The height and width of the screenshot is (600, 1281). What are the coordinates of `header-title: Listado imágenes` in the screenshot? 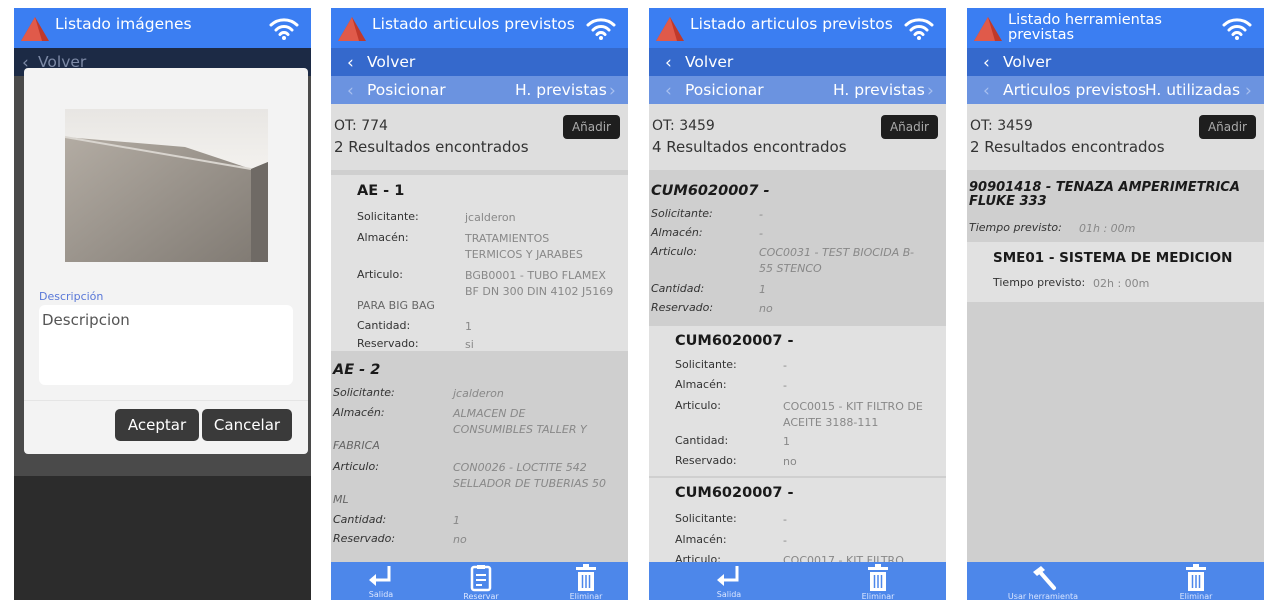 It's located at (123, 24).